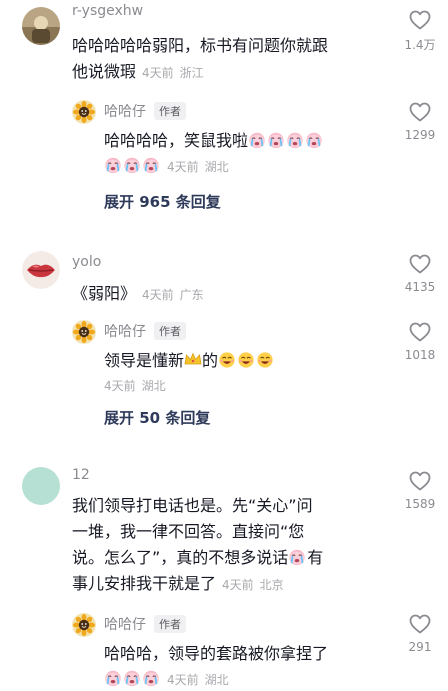 The height and width of the screenshot is (691, 448). I want to click on comment-location: 北京, so click(271, 585).